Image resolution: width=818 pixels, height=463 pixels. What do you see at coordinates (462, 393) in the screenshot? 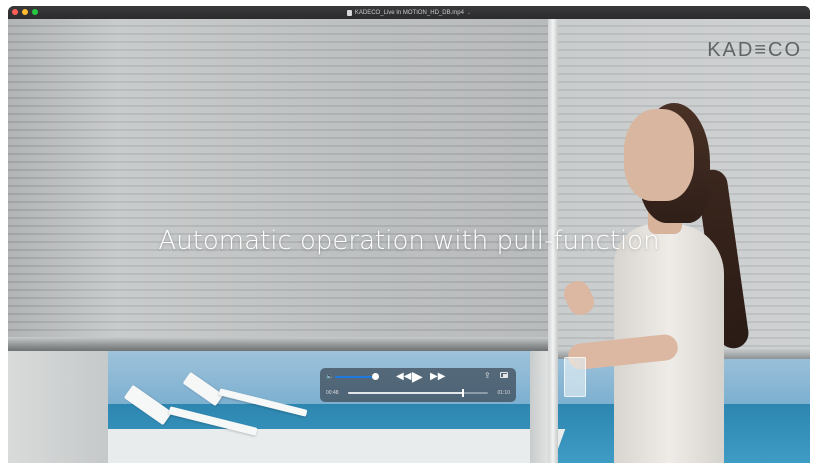
I see `scrubber-playhead` at bounding box center [462, 393].